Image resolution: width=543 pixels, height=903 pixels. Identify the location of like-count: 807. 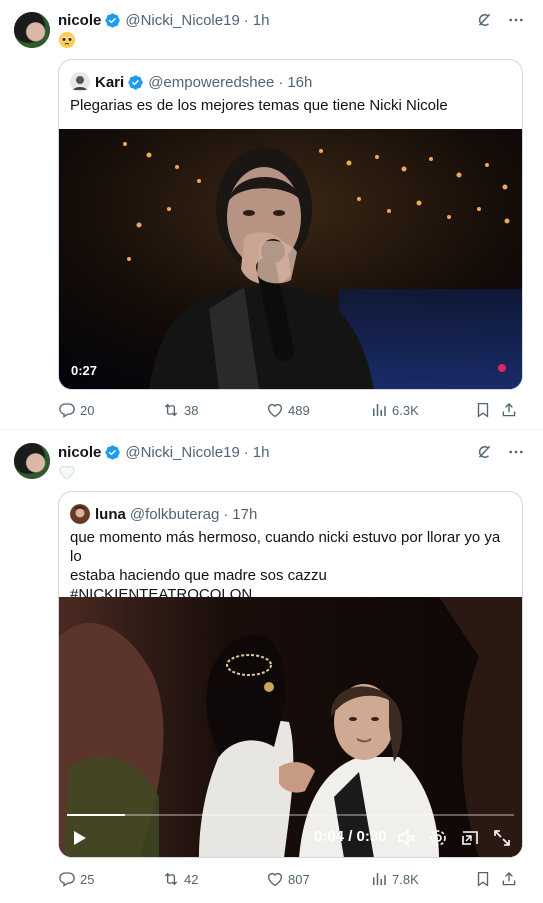
(299, 879).